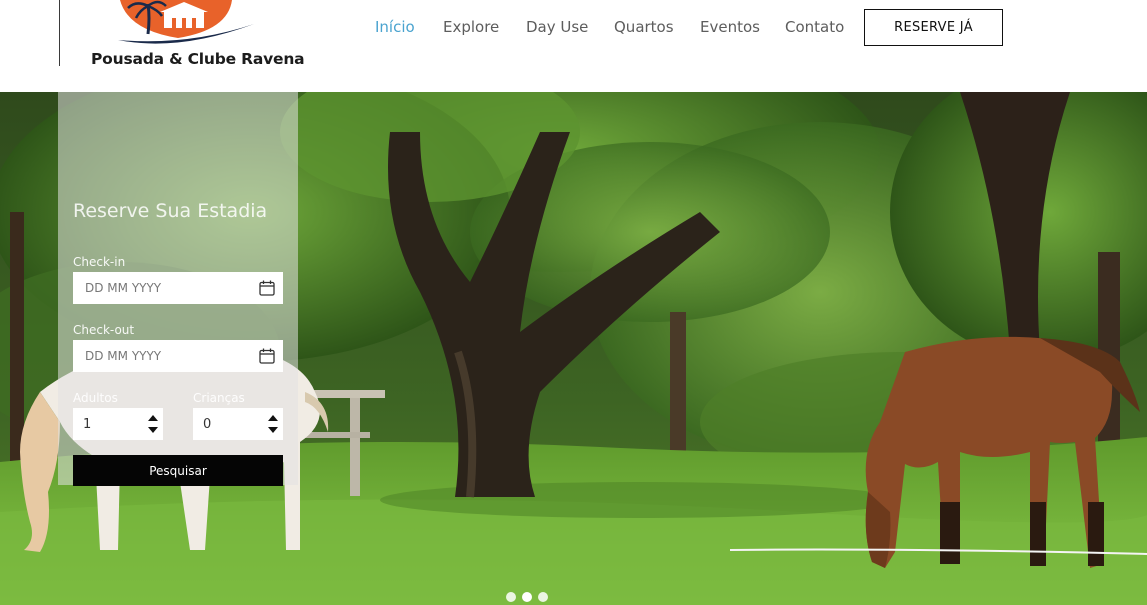 Image resolution: width=1147 pixels, height=605 pixels. I want to click on logo-icon, so click(186, 22).